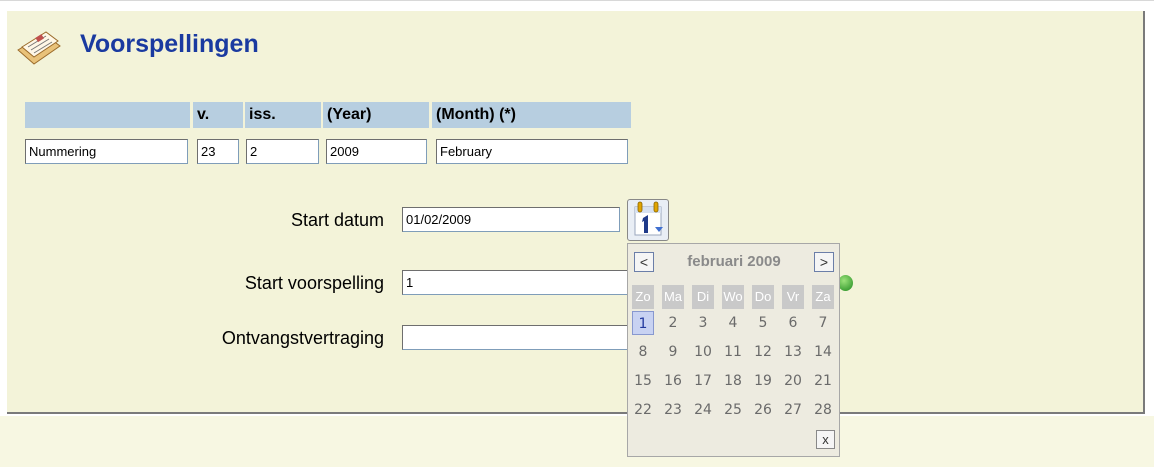 The height and width of the screenshot is (467, 1154). I want to click on start-voorspelling-label: Start voorspelling, so click(314, 283).